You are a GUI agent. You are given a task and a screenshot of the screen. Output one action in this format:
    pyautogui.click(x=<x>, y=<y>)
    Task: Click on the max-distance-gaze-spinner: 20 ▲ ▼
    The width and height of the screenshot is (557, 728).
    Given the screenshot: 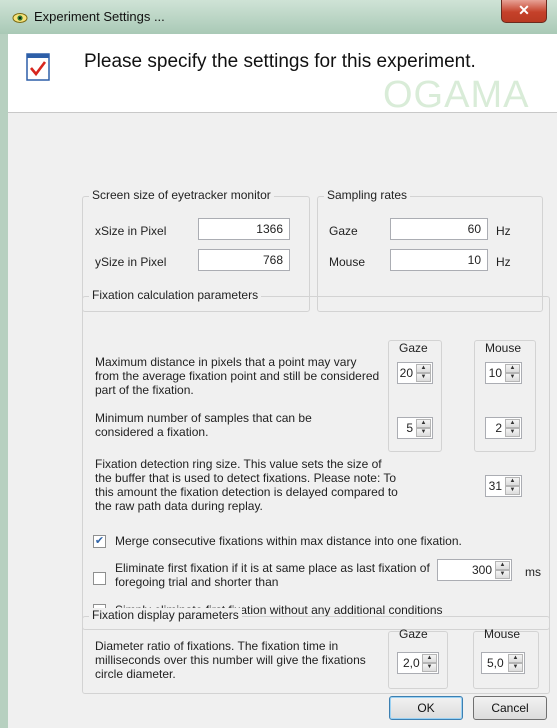 What is the action you would take?
    pyautogui.click(x=415, y=373)
    